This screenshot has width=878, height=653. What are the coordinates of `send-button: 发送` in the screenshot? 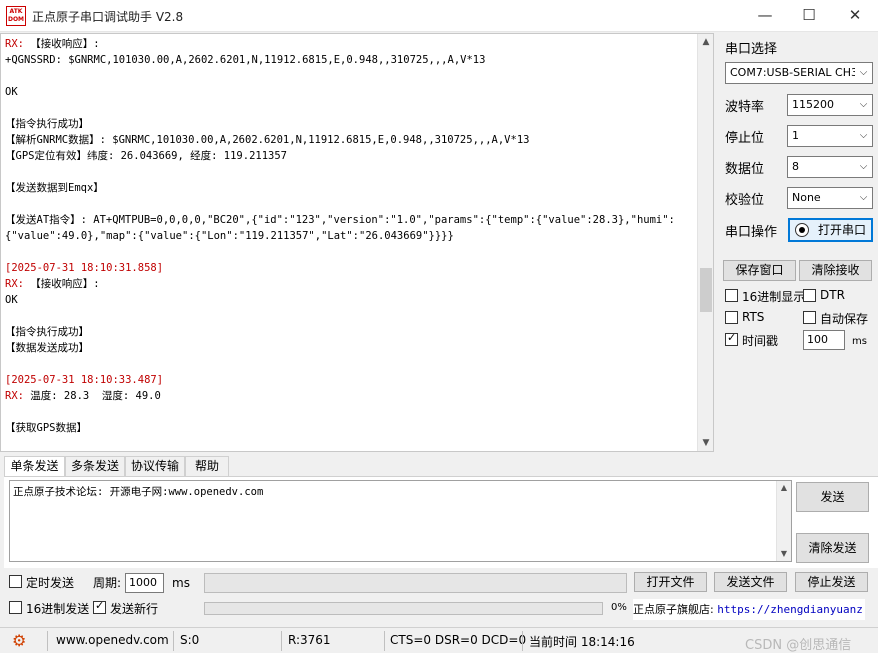 It's located at (832, 497).